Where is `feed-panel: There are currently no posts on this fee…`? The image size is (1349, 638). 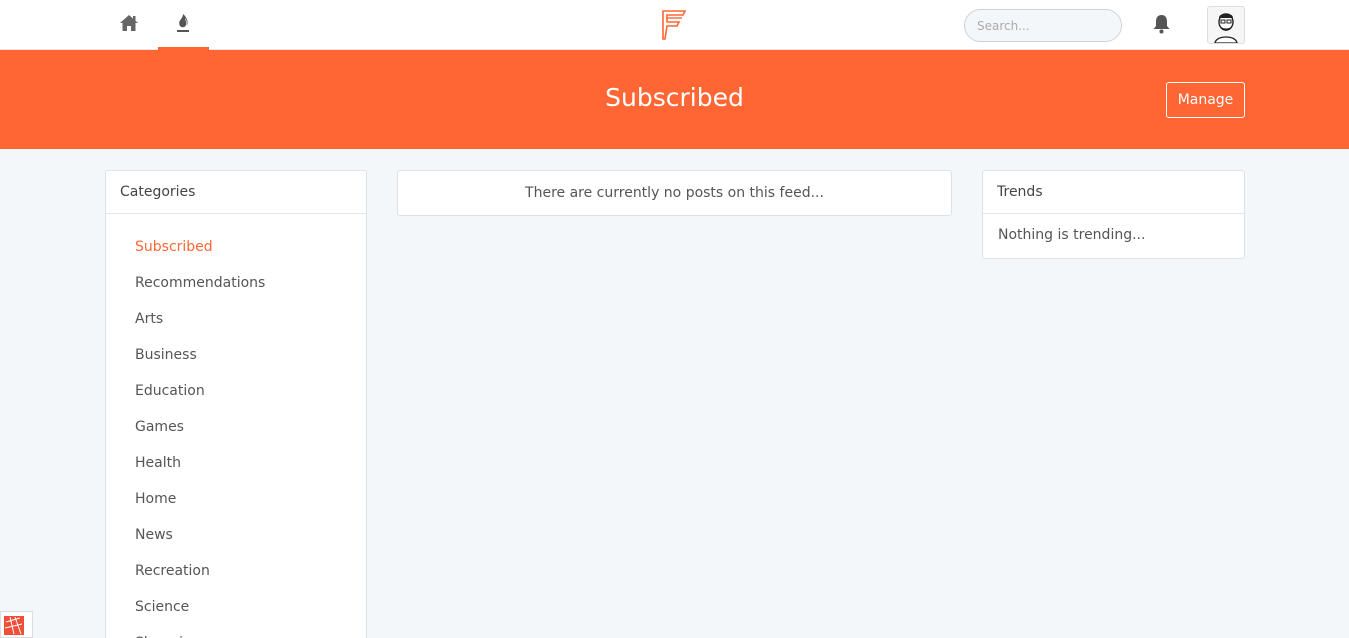 feed-panel: There are currently no posts on this fee… is located at coordinates (674, 193).